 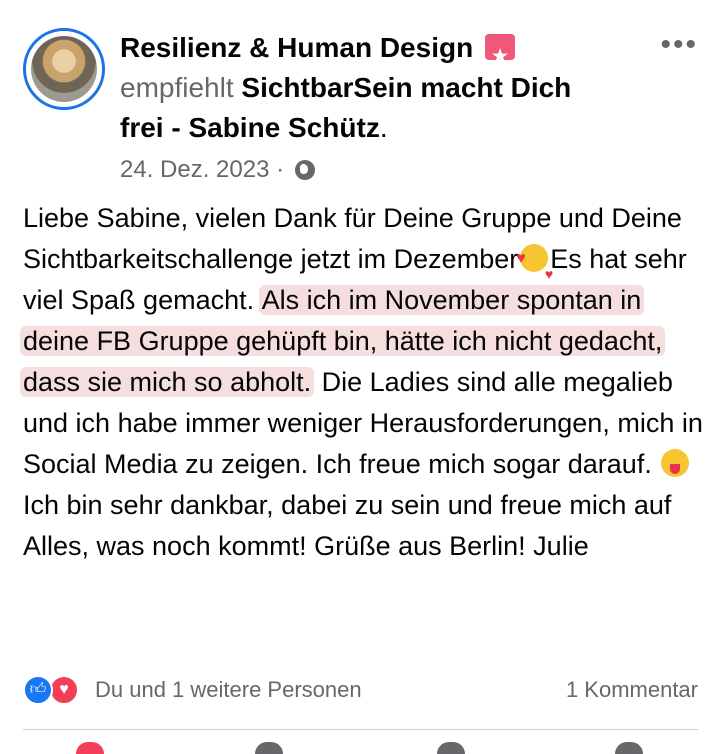 What do you see at coordinates (194, 169) in the screenshot?
I see `post-date: 24. Dez. 2023` at bounding box center [194, 169].